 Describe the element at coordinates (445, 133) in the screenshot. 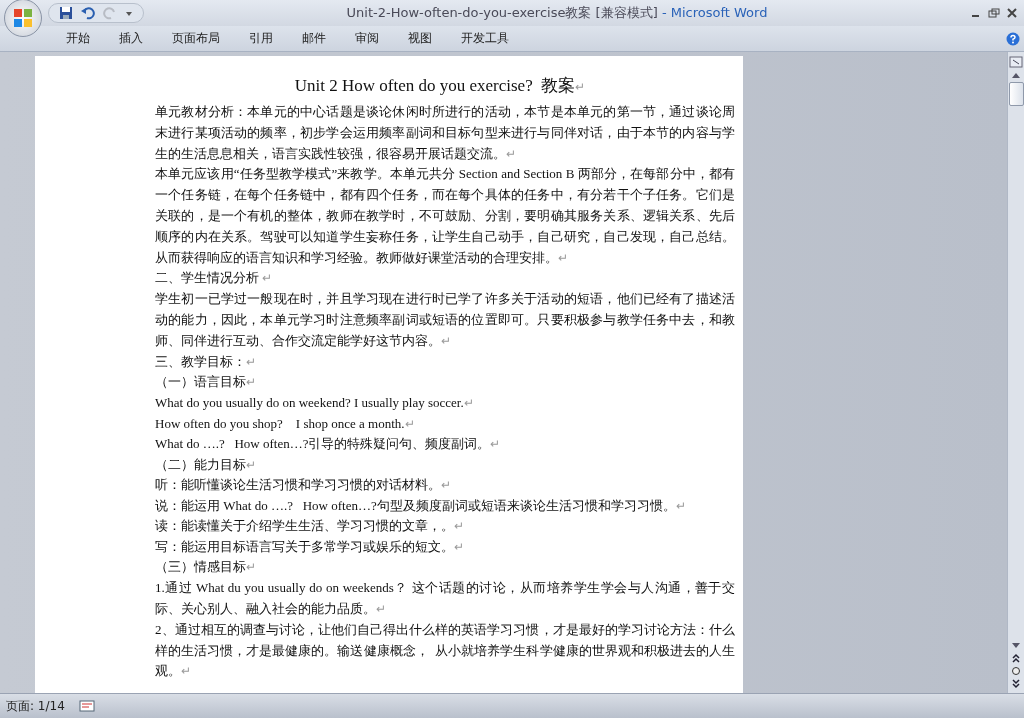

I see `paragraph: 单元教材分析：本单元的中心话题是谈论休闲时所进行的活动，本节是本单元的第一节，通过谈论周末进行某项活动的频率，初步学会运用频率副词和目标句型来进行与同伴对话，由于本节的内容与学生的生活息息相关，语言实践性较强，很容易开展话题交流。↵` at that location.